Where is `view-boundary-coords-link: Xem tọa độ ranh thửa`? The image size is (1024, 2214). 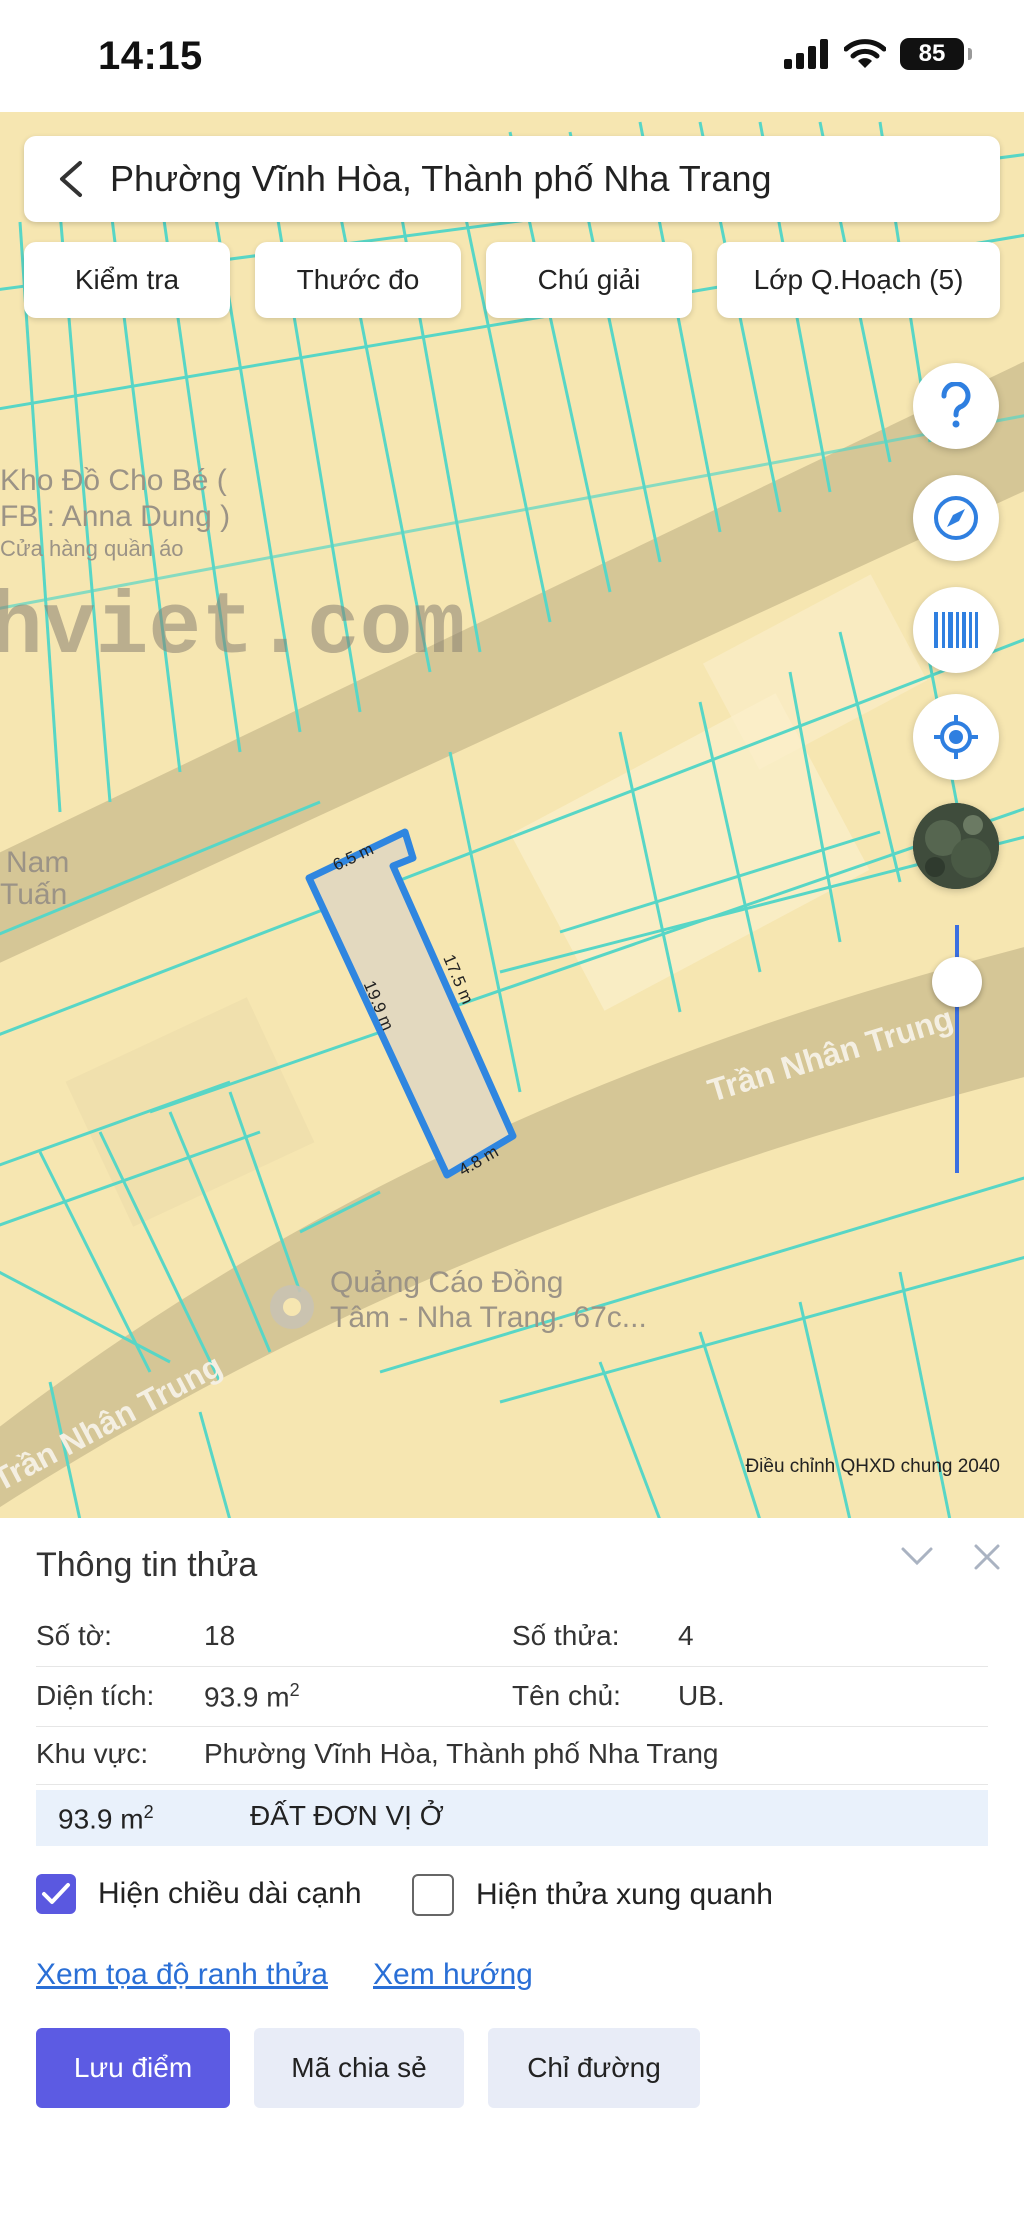
view-boundary-coords-link: Xem tọa độ ranh thửa is located at coordinates (182, 1975).